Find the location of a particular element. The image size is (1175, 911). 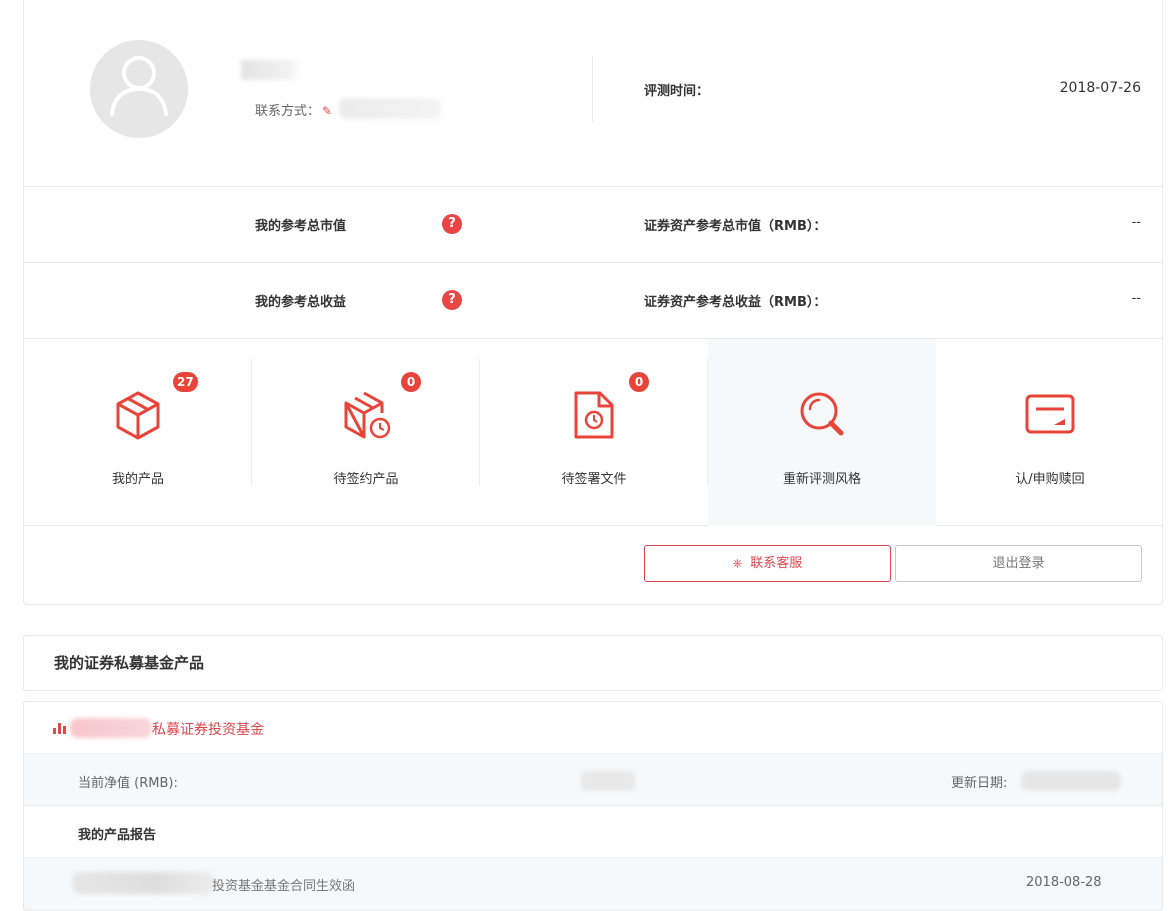

fund-name-redacted is located at coordinates (111, 728).